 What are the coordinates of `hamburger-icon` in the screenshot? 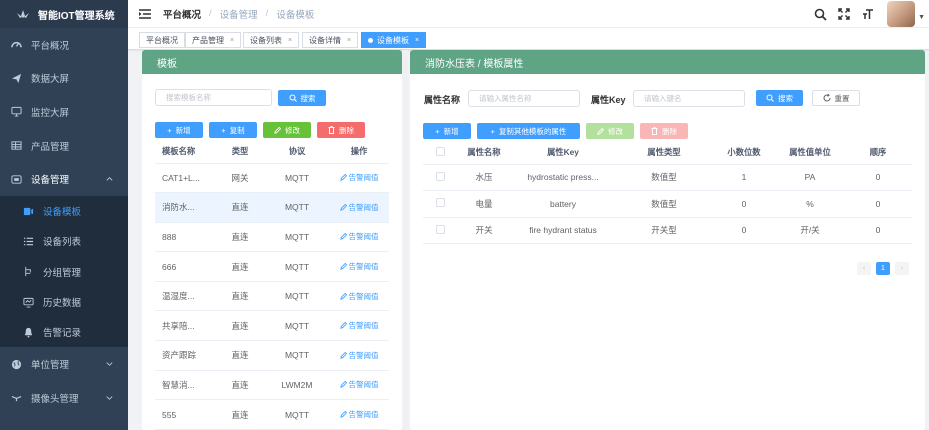 It's located at (145, 14).